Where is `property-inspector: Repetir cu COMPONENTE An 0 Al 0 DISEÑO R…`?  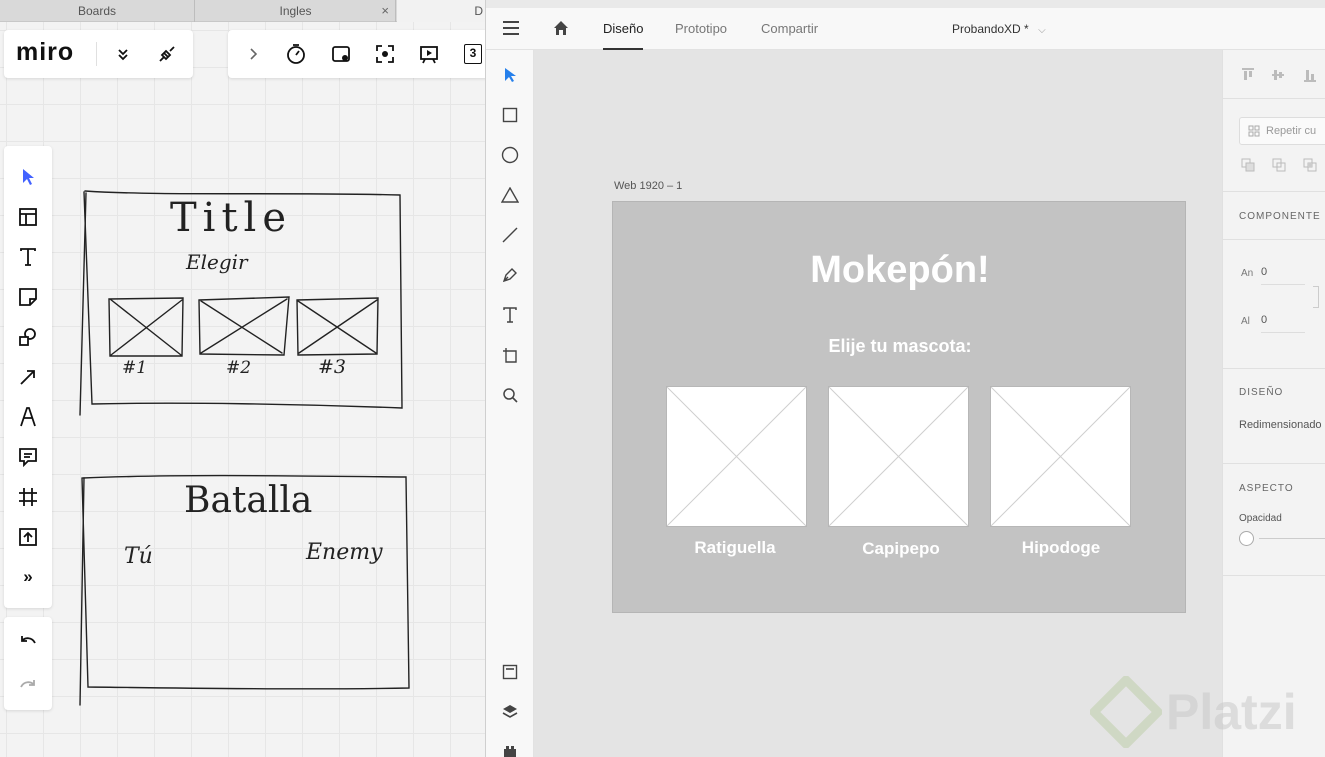
property-inspector: Repetir cu COMPONENTE An 0 Al 0 DISEÑO R… is located at coordinates (1273, 403).